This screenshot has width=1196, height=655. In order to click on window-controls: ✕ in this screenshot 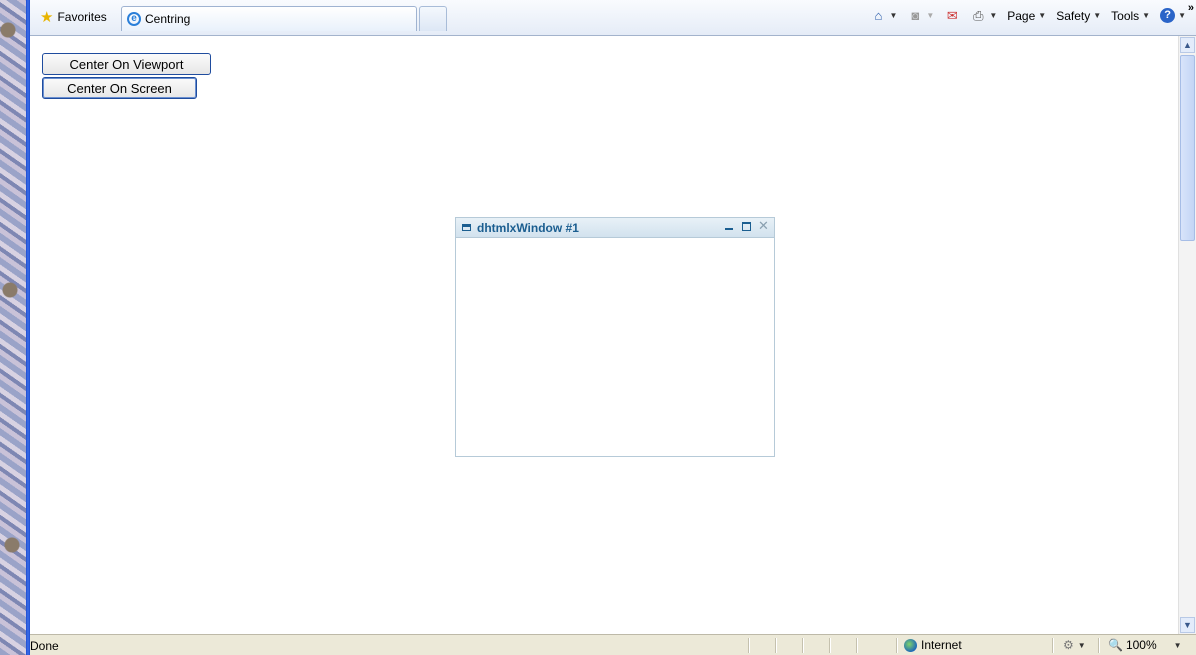, I will do `click(746, 225)`.